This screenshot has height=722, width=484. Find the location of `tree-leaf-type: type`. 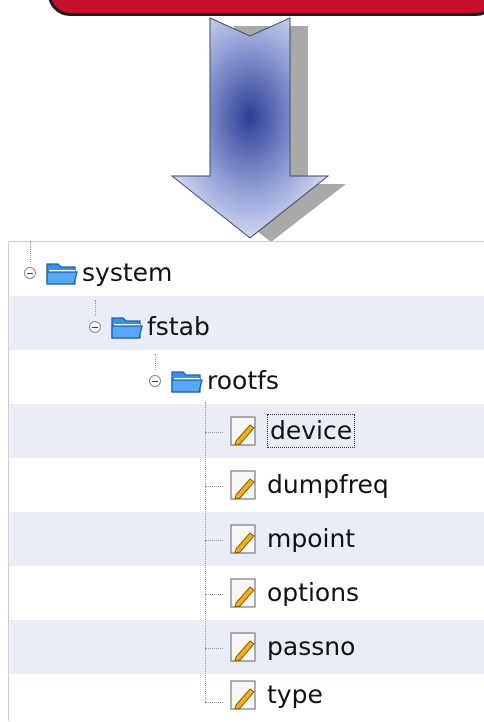

tree-leaf-type: type is located at coordinates (275, 695).